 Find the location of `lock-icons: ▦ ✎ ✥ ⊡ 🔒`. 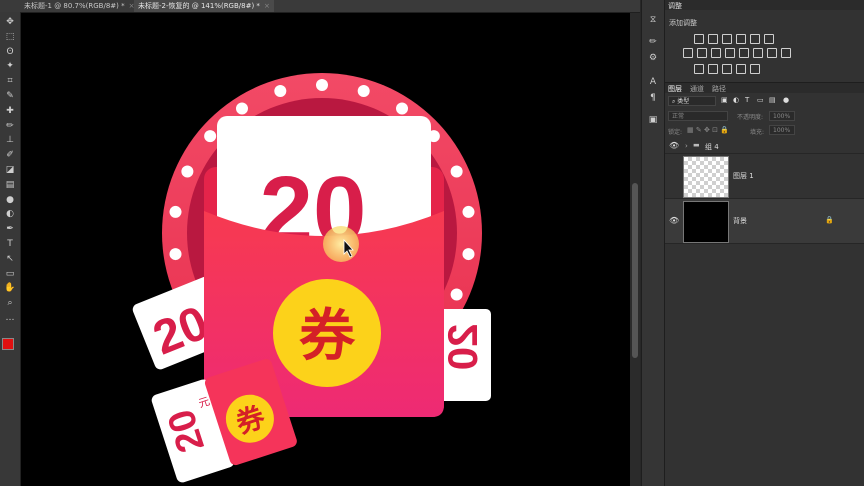

lock-icons: ▦ ✎ ✥ ⊡ 🔒 is located at coordinates (708, 130).